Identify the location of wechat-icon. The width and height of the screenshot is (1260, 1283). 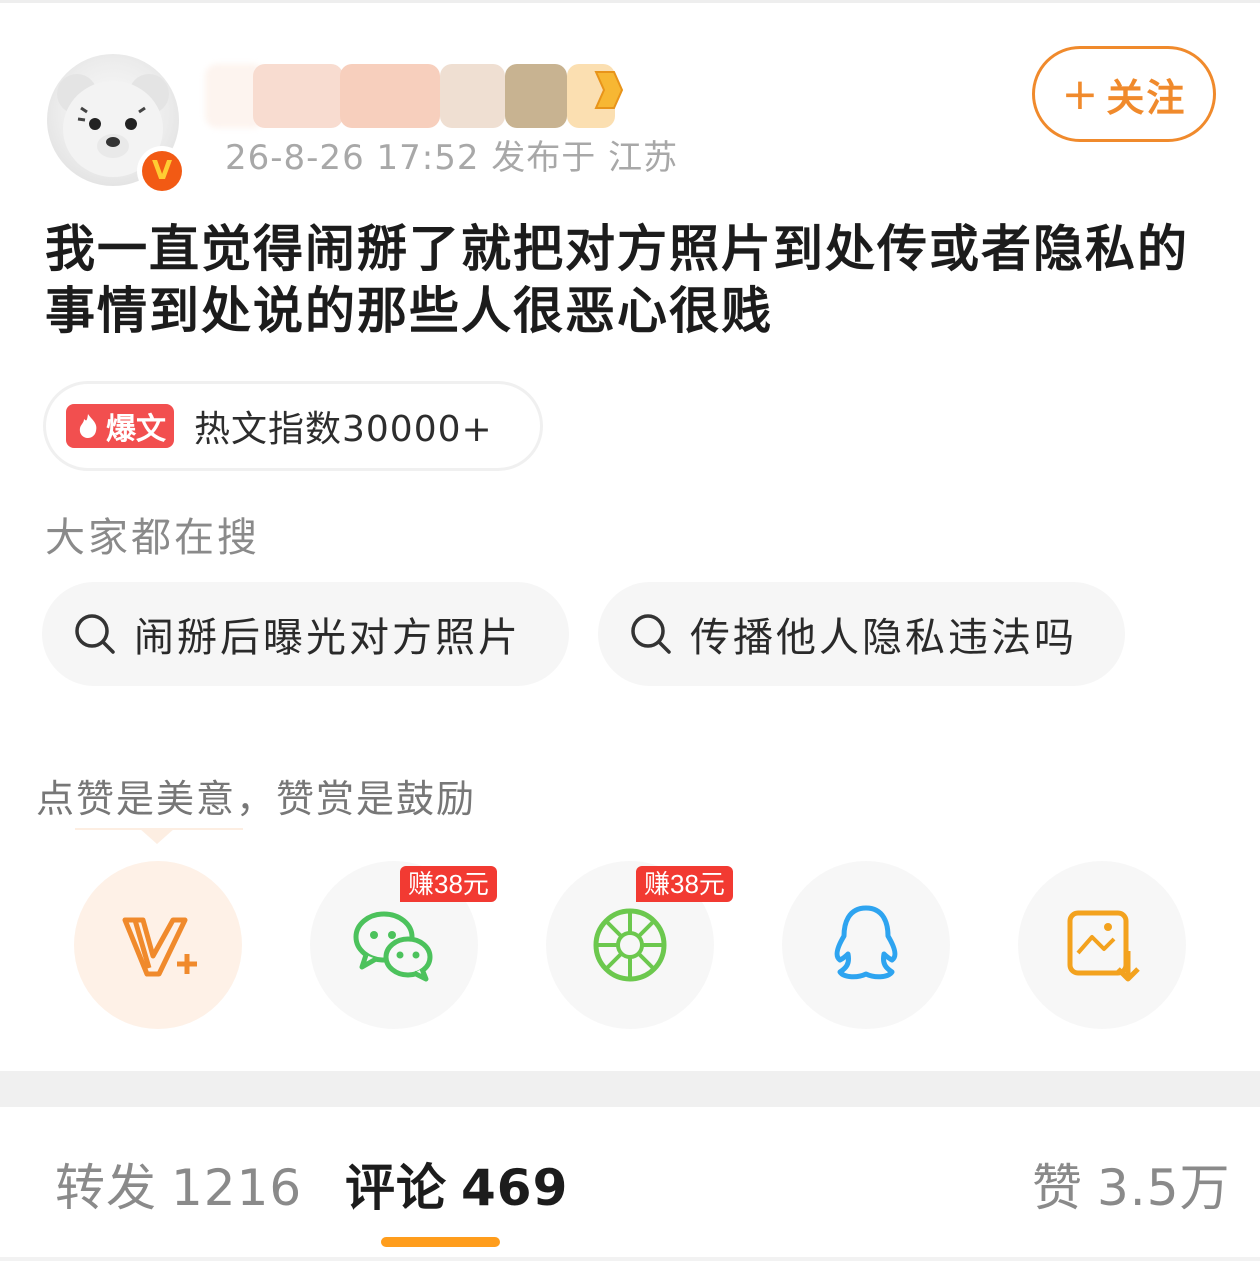
(393, 946).